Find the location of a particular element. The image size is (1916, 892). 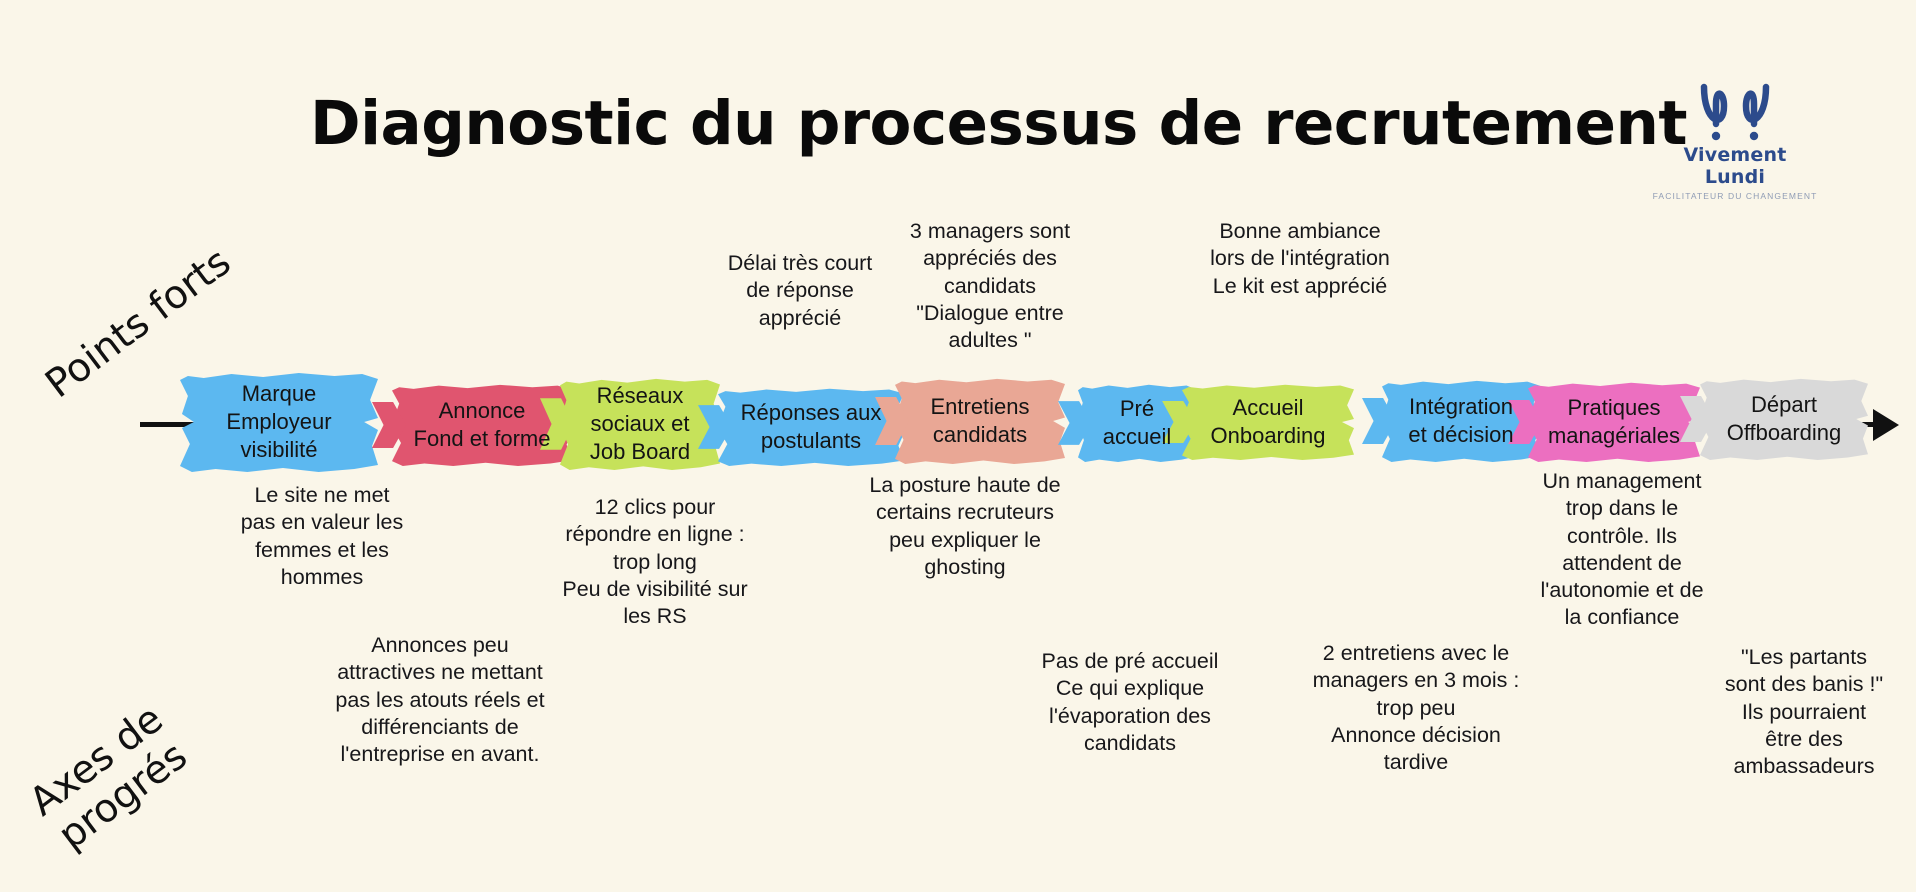

process-step-pratiques: Pratiques managériales is located at coordinates (1614, 422).